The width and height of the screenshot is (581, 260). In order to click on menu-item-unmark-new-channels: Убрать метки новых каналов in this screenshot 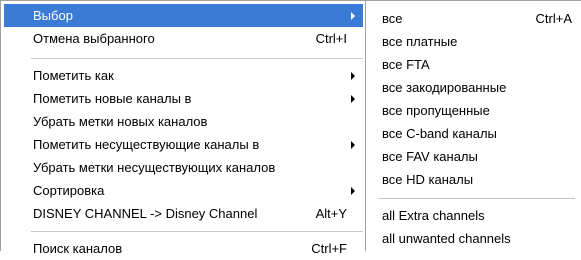, I will do `click(183, 121)`.